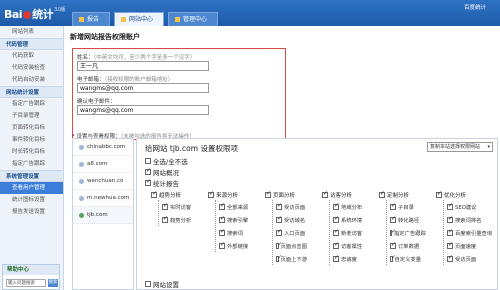 This screenshot has height=290, width=500. I want to click on confirm-email-label: 确认电子邮件：, so click(96, 102).